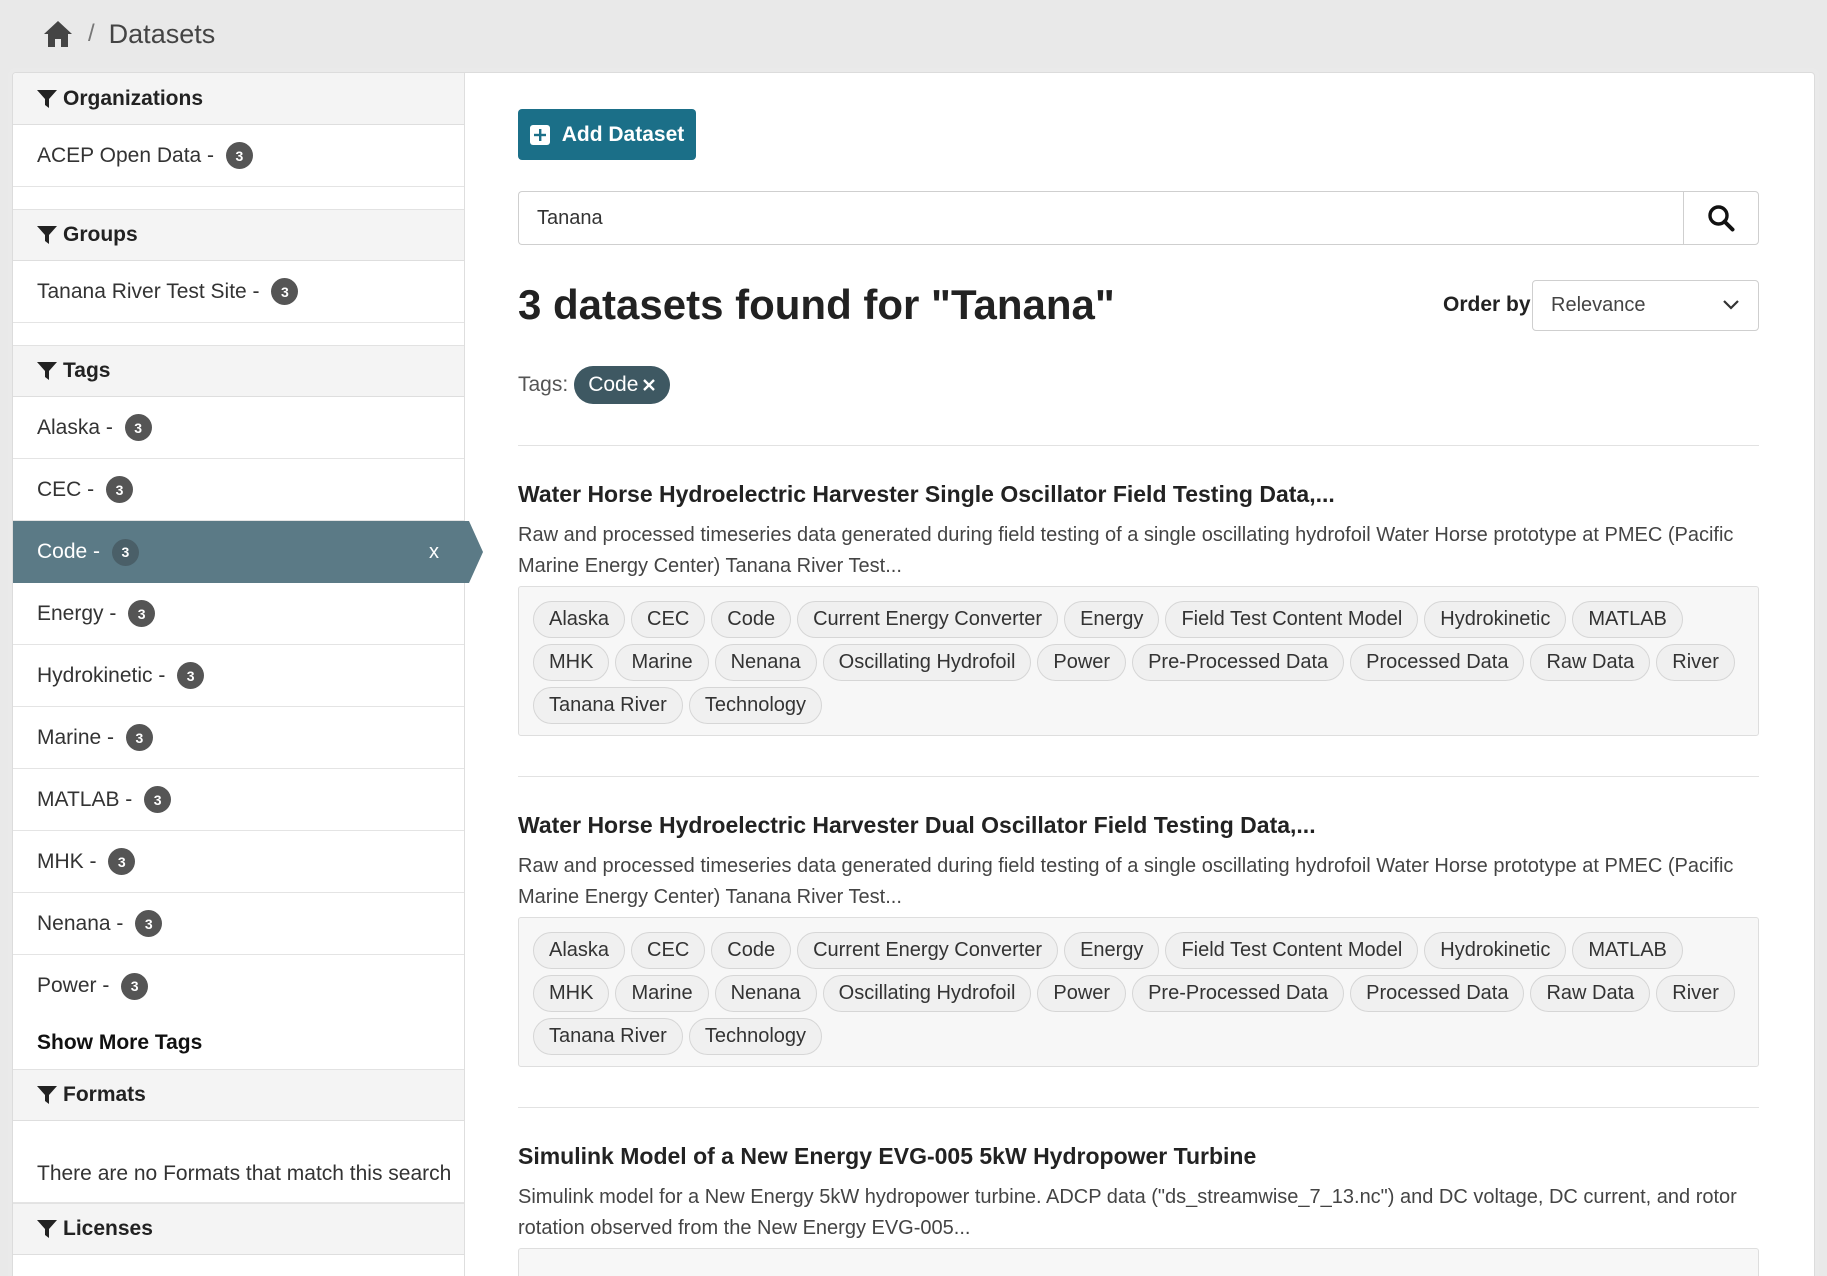 The height and width of the screenshot is (1276, 1827). Describe the element at coordinates (238, 1229) in the screenshot. I see `facet-heading-licenses: Licenses` at that location.